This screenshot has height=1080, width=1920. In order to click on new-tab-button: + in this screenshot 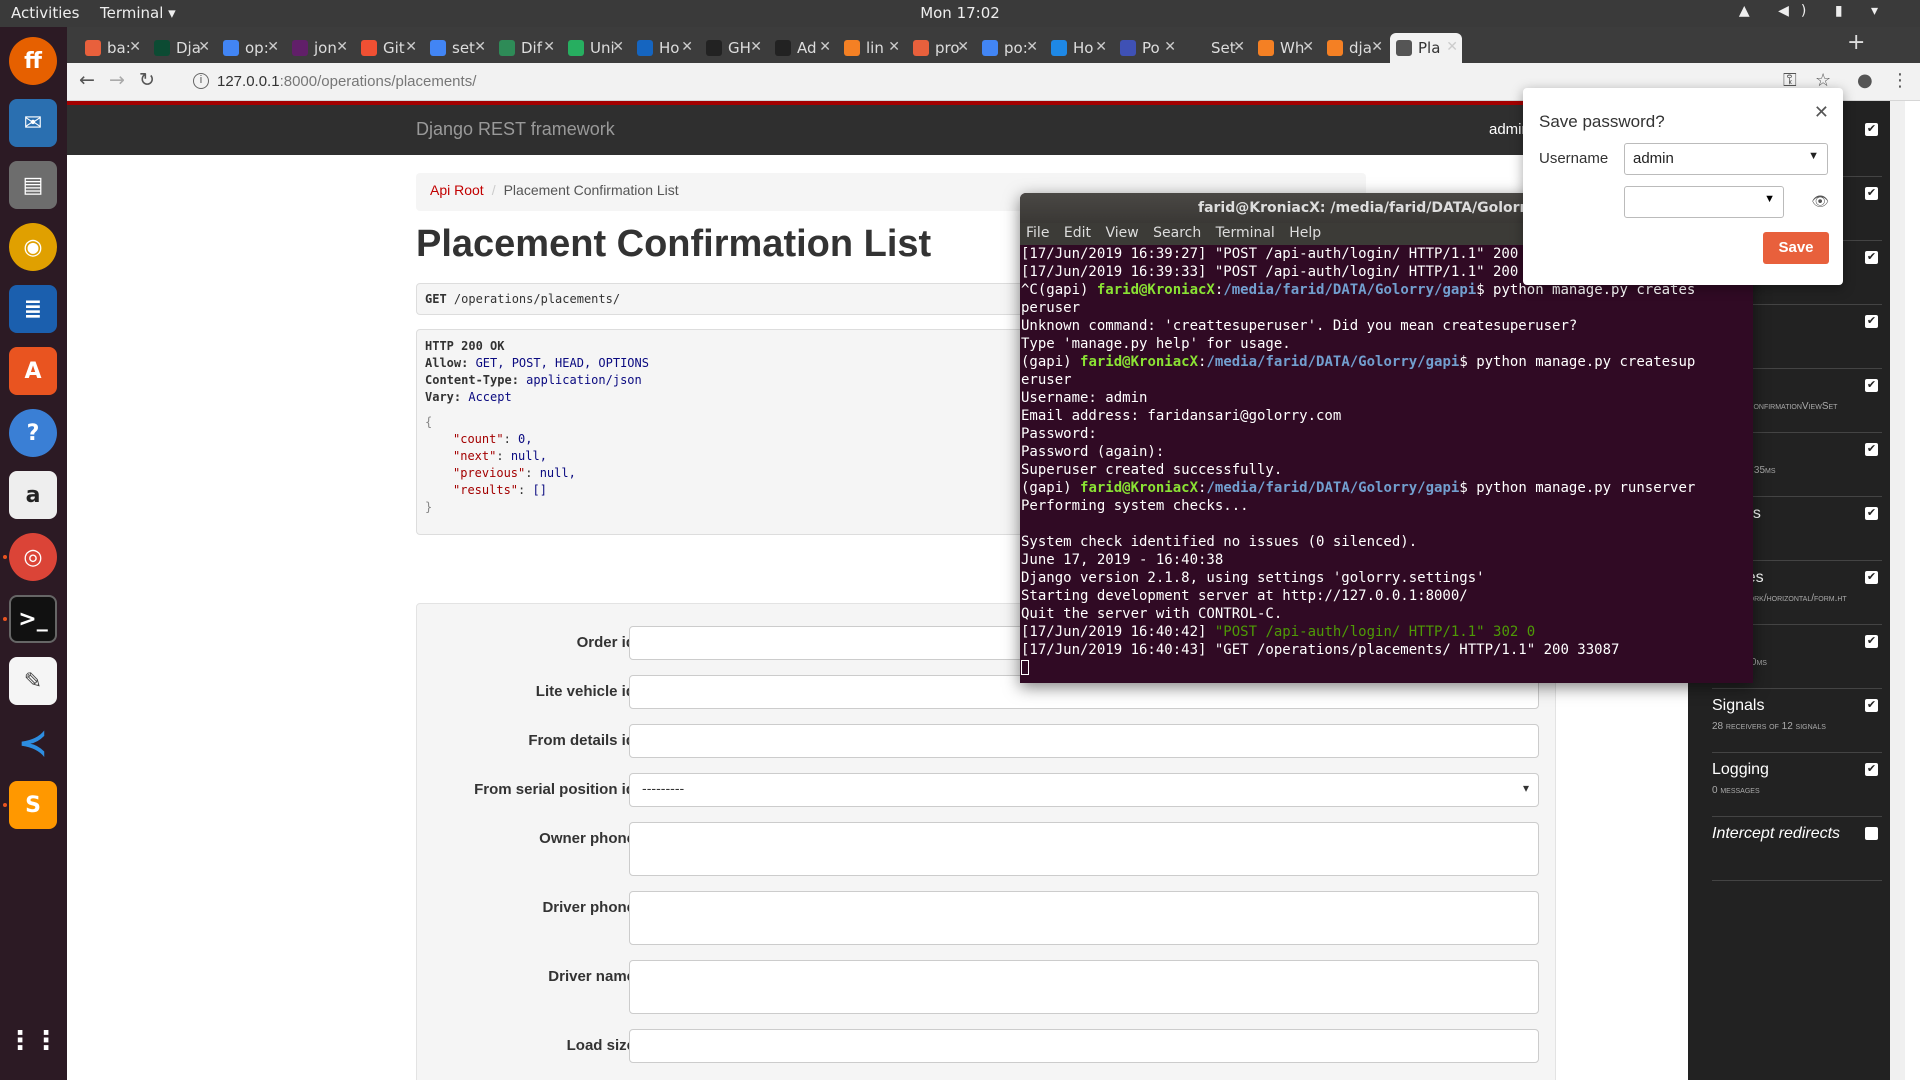, I will do `click(1856, 42)`.